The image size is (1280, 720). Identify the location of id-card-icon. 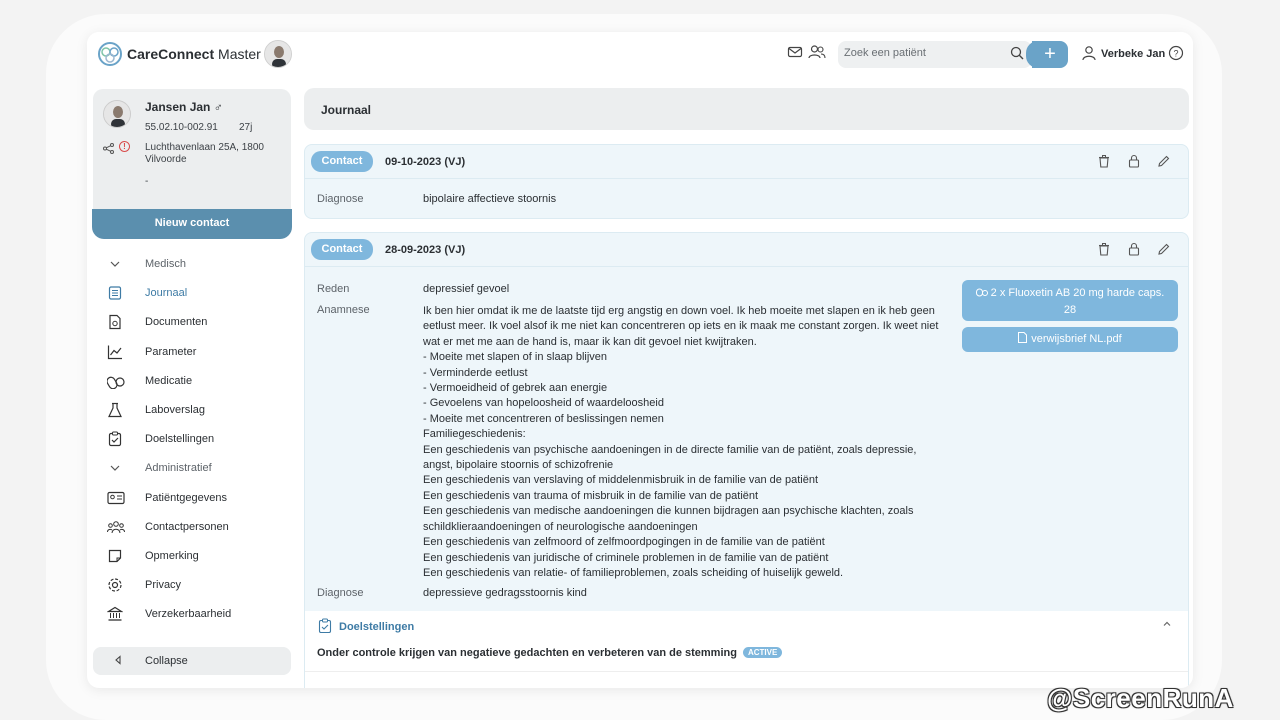
(116, 498).